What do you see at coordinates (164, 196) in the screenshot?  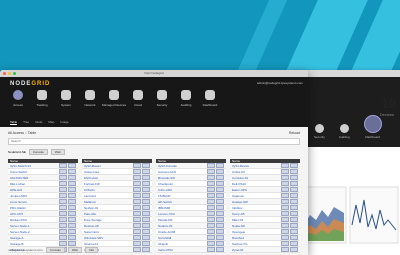 I see `device-name-link: F5-BIGIP` at bounding box center [164, 196].